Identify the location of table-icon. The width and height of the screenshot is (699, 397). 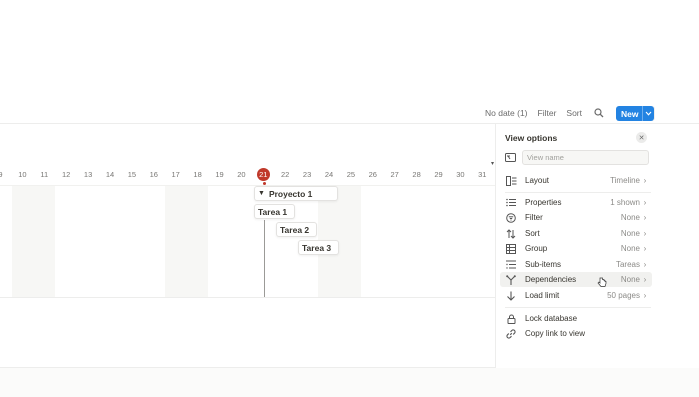
(511, 249).